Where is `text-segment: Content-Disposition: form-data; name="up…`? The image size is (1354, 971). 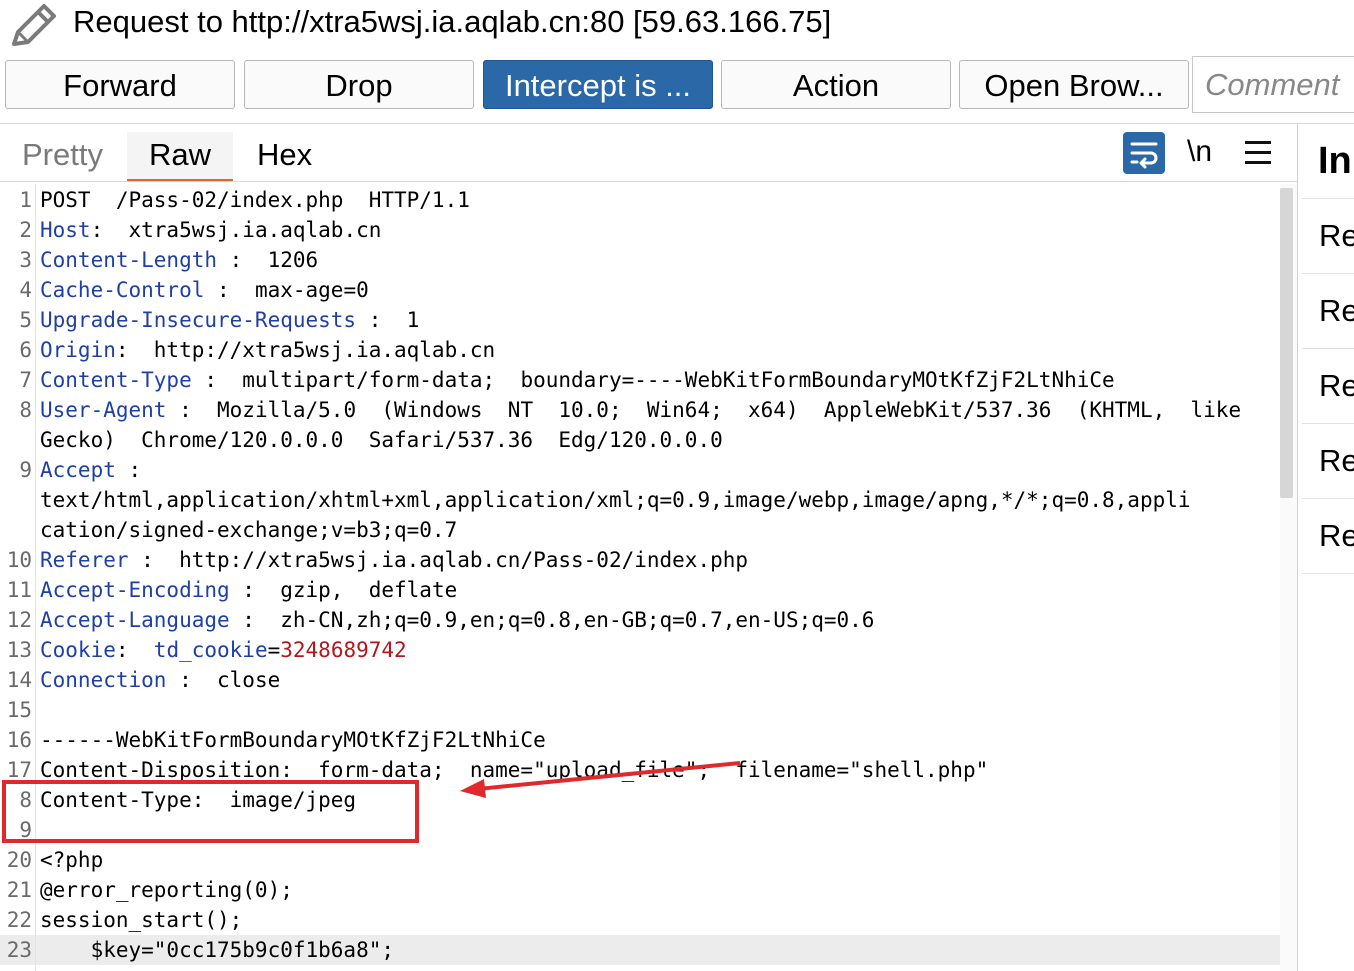 text-segment: Content-Disposition: form-data; name="up… is located at coordinates (514, 770).